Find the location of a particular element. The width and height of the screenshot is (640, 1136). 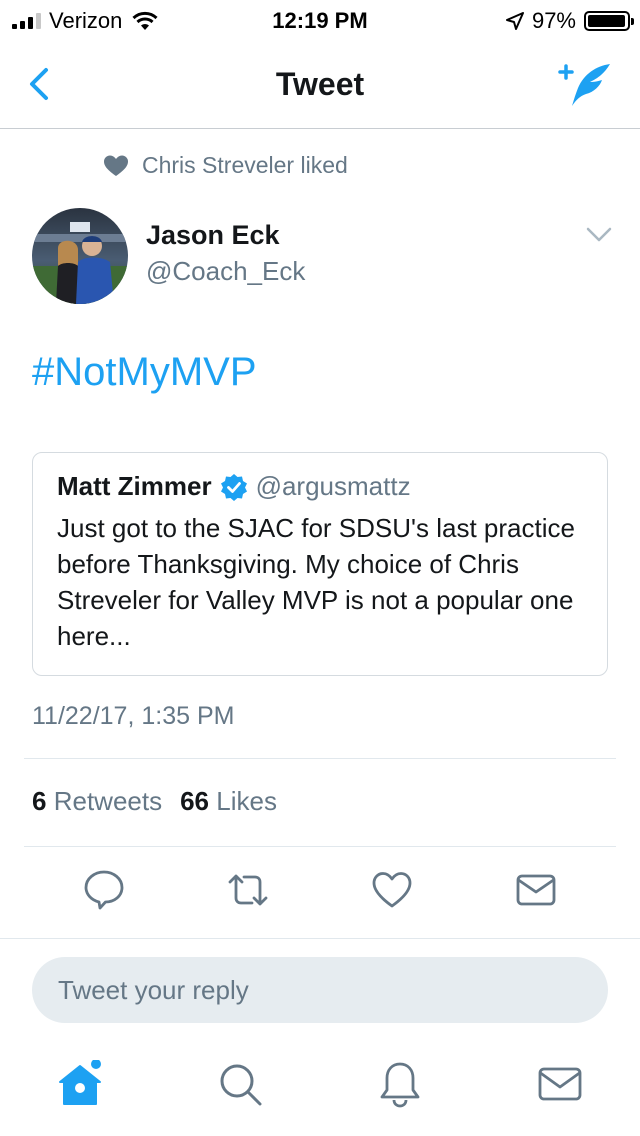

status-bar: Verizon 12:19 PM 97% is located at coordinates (320, 20).